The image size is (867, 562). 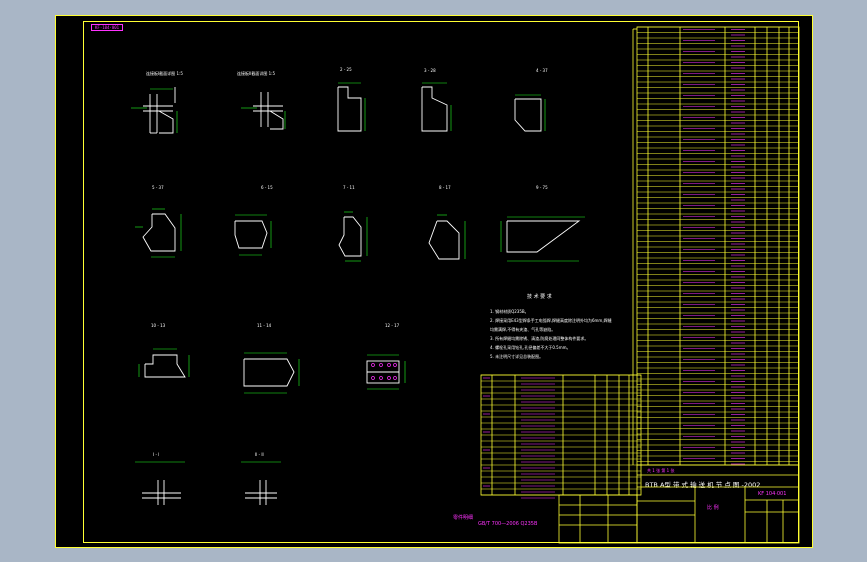 I want to click on detail-section-I, so click(x=161, y=492).